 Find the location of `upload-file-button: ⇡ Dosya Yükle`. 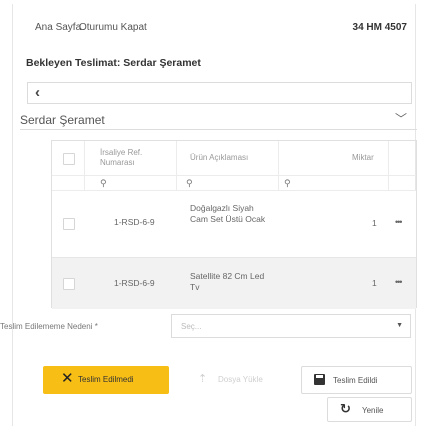

upload-file-button: ⇡ Dosya Yükle is located at coordinates (238, 380).